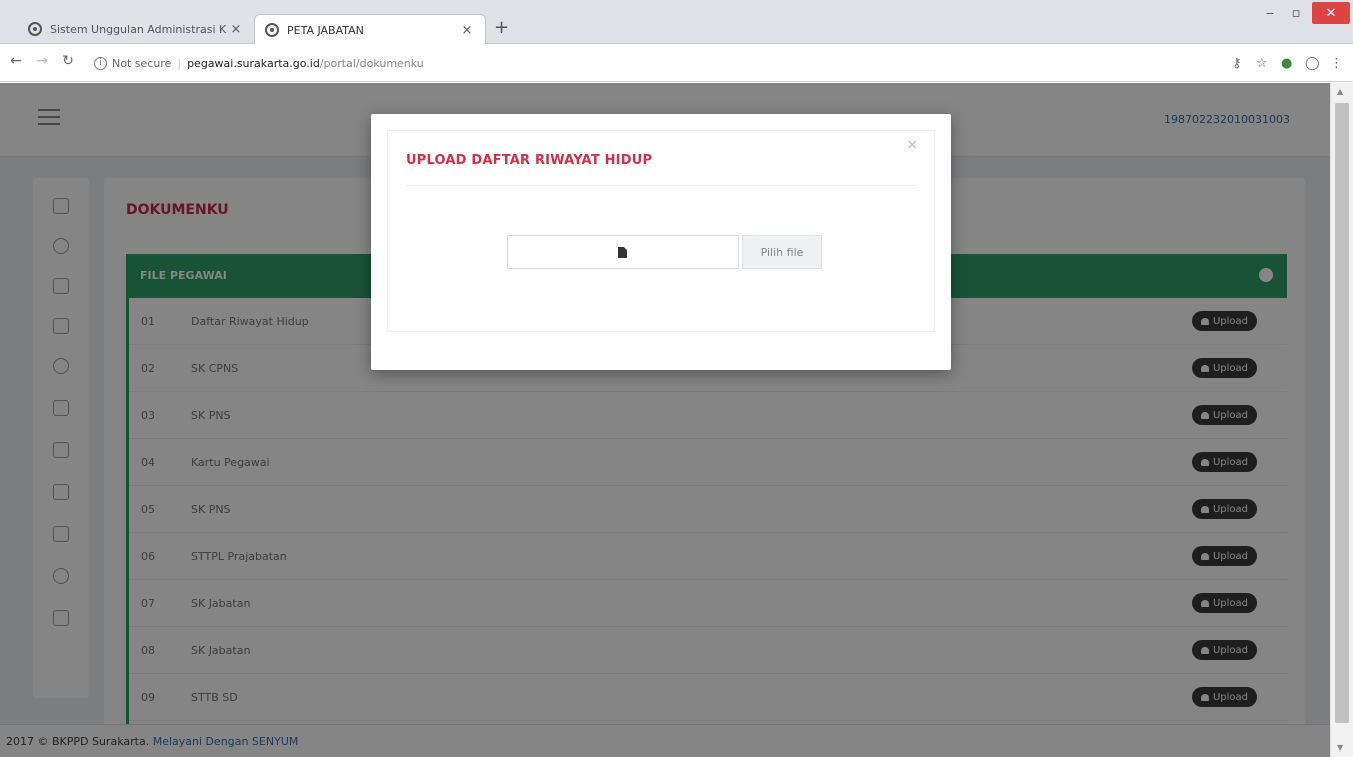 The height and width of the screenshot is (757, 1353). What do you see at coordinates (16, 63) in the screenshot?
I see `back-arrow-icon: ←` at bounding box center [16, 63].